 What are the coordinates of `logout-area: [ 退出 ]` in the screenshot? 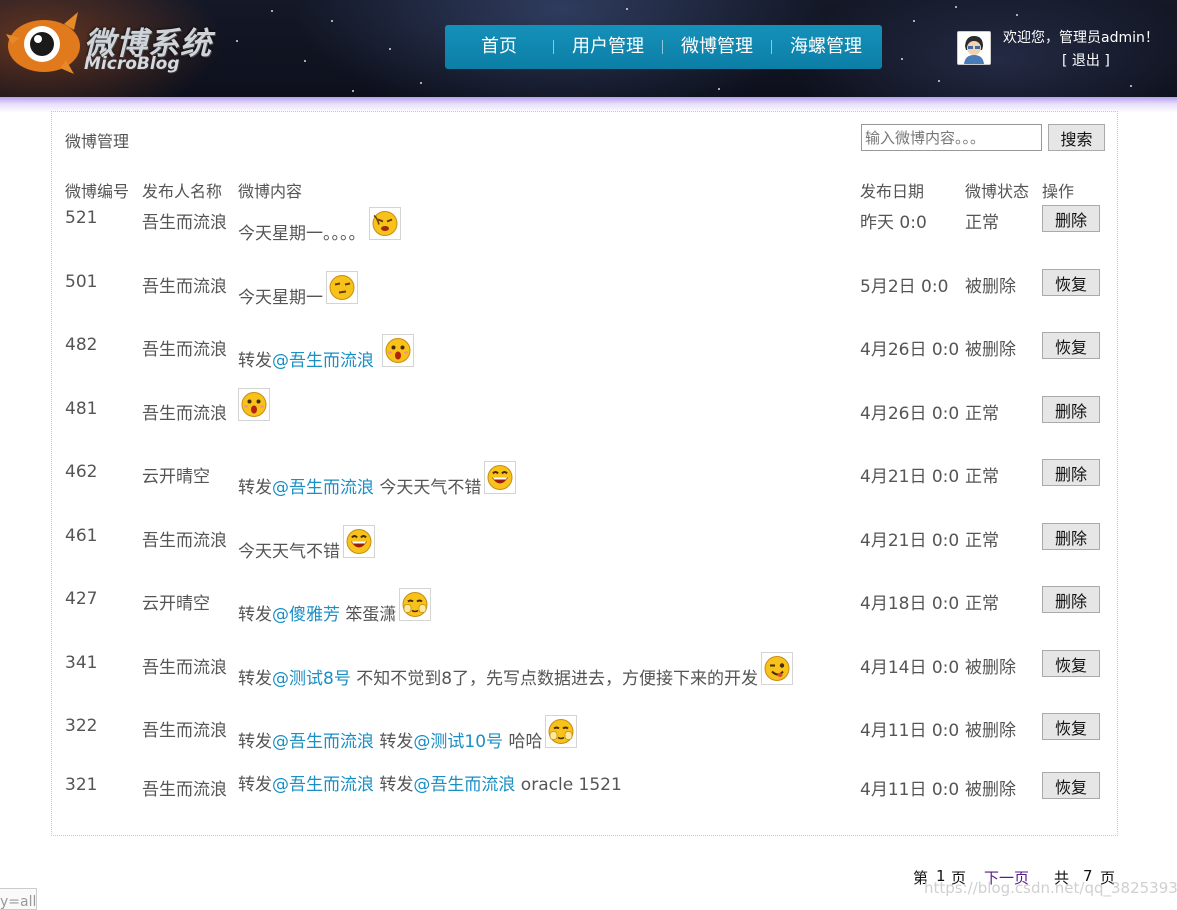 It's located at (1086, 60).